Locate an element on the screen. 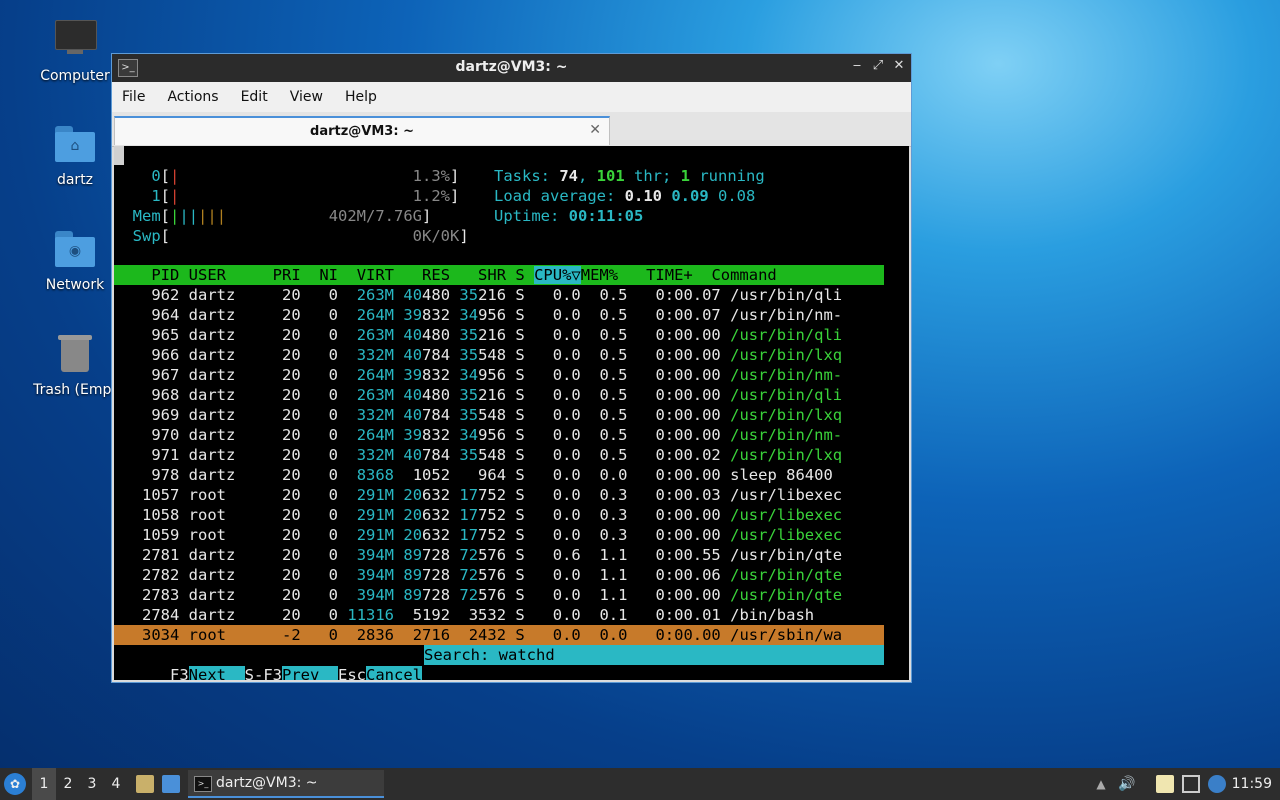  menu-view: View is located at coordinates (306, 97).